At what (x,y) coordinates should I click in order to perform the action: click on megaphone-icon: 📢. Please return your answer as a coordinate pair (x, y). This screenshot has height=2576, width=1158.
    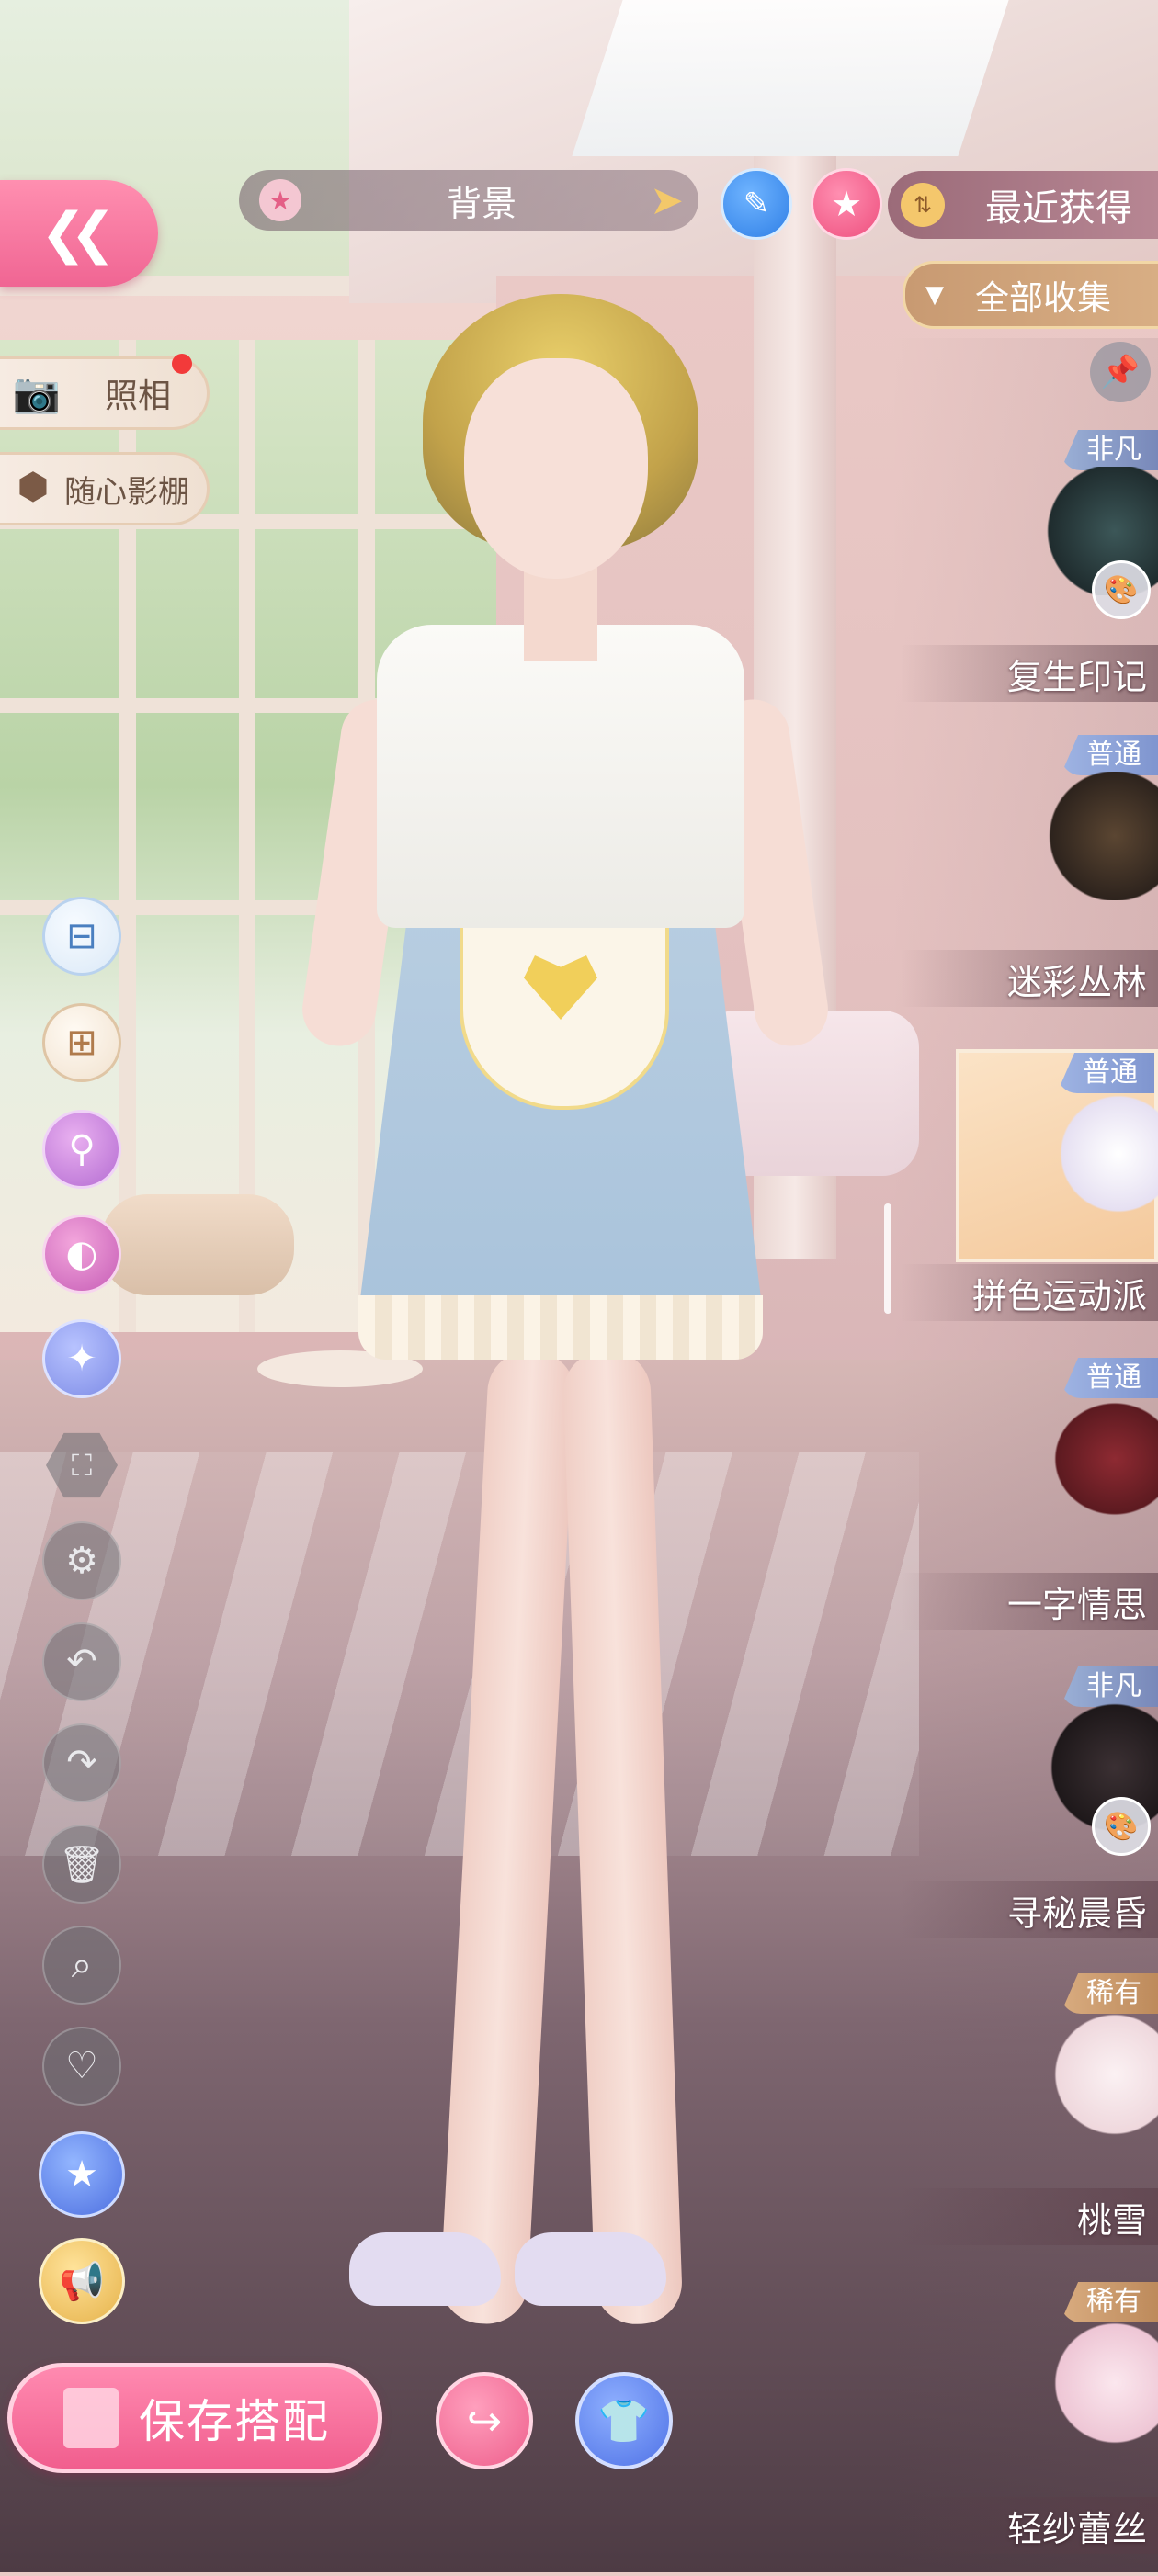
    Looking at the image, I should click on (82, 2281).